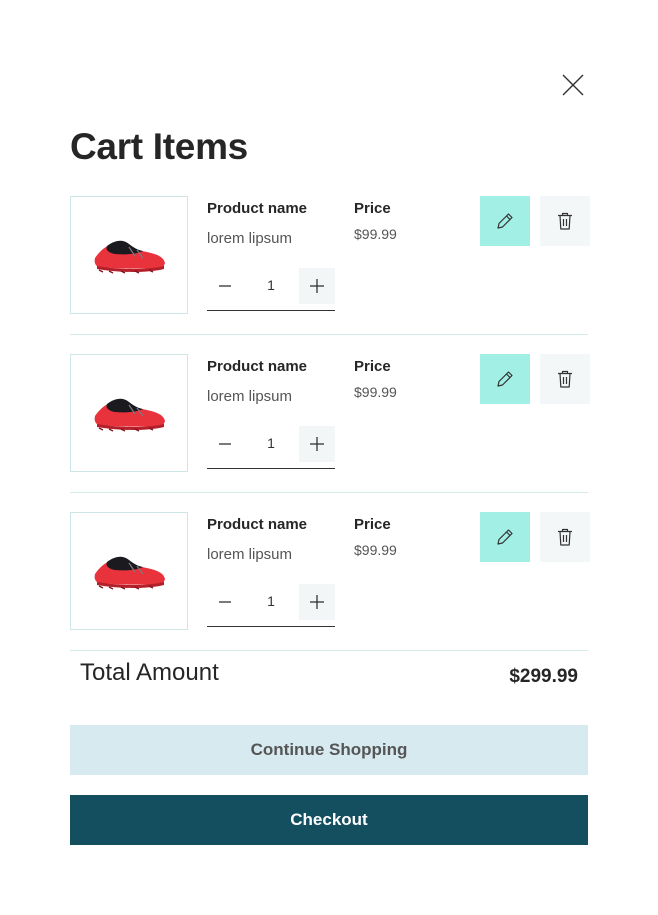 Image resolution: width=658 pixels, height=915 pixels. I want to click on close-icon, so click(573, 85).